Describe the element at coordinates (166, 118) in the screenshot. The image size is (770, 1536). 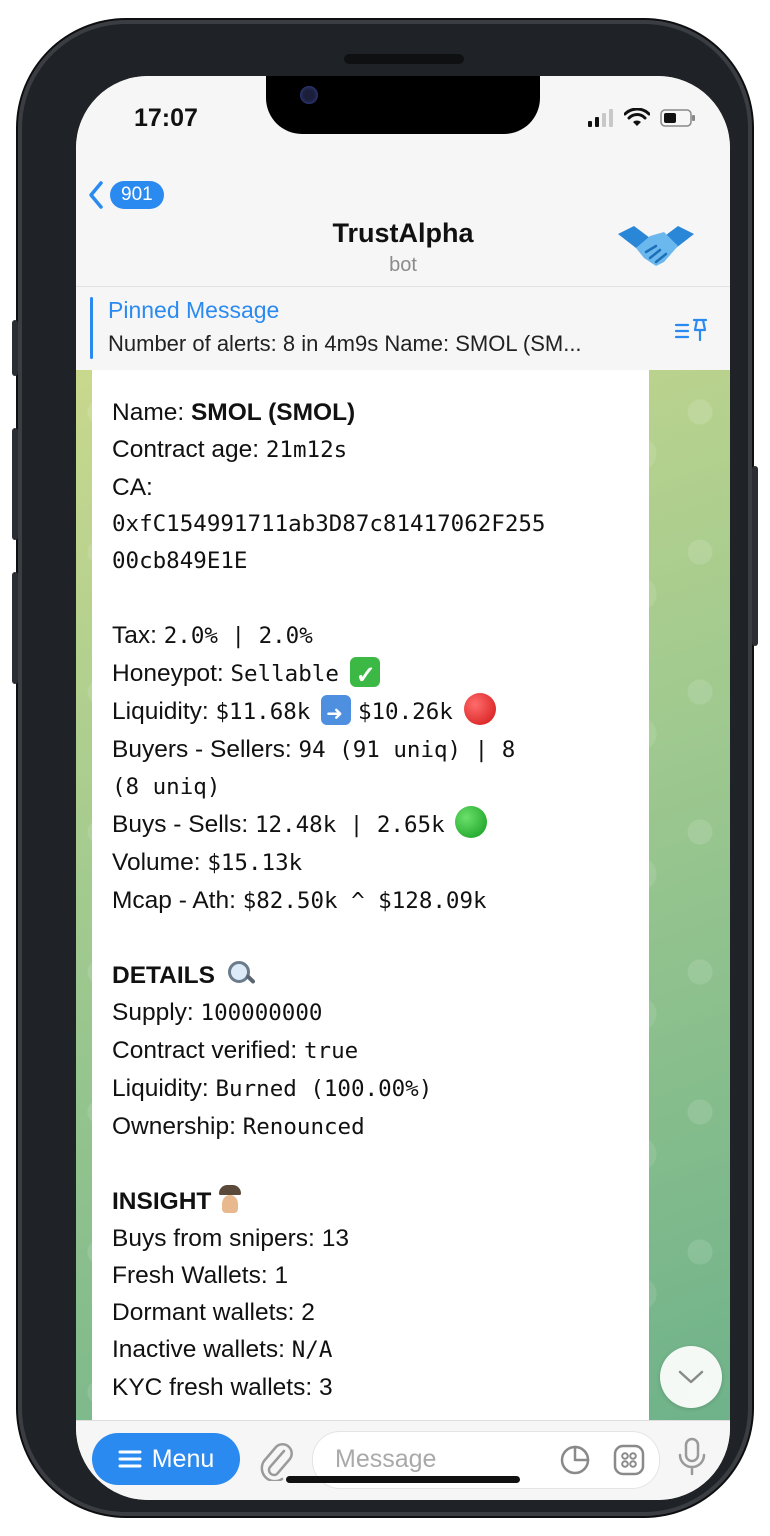
I see `status-time: 17:07` at that location.